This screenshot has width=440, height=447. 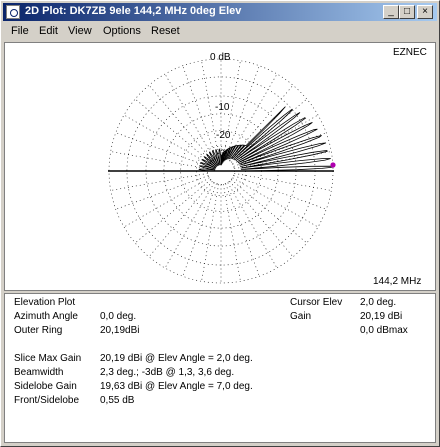 I want to click on azimuth-angle-value: 0,0 deg., so click(x=118, y=316).